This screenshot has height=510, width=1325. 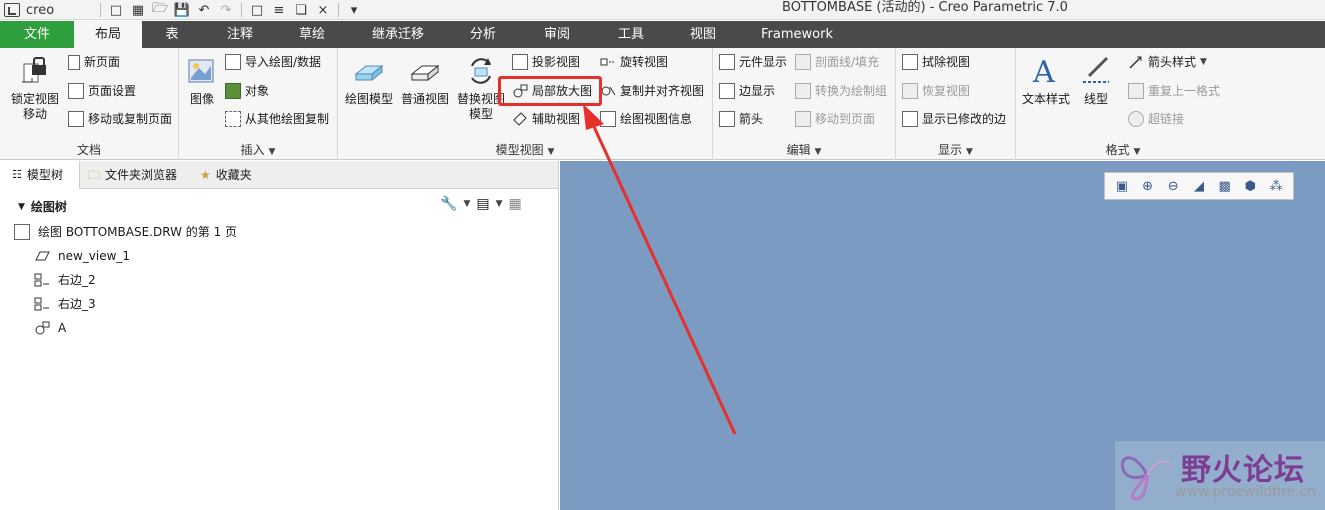 I want to click on convert-group-button: 转换为绘制组, so click(x=841, y=91).